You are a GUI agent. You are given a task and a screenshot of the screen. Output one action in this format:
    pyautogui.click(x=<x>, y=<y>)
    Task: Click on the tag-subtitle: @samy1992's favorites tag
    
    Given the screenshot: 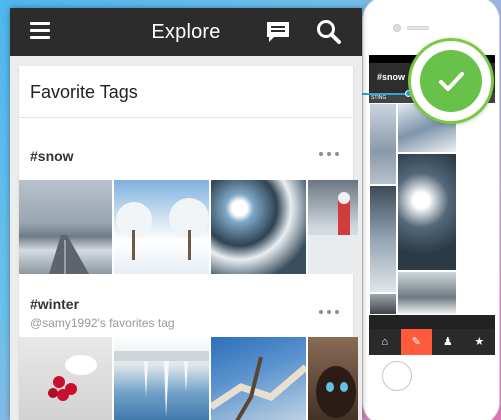 What is the action you would take?
    pyautogui.click(x=102, y=323)
    